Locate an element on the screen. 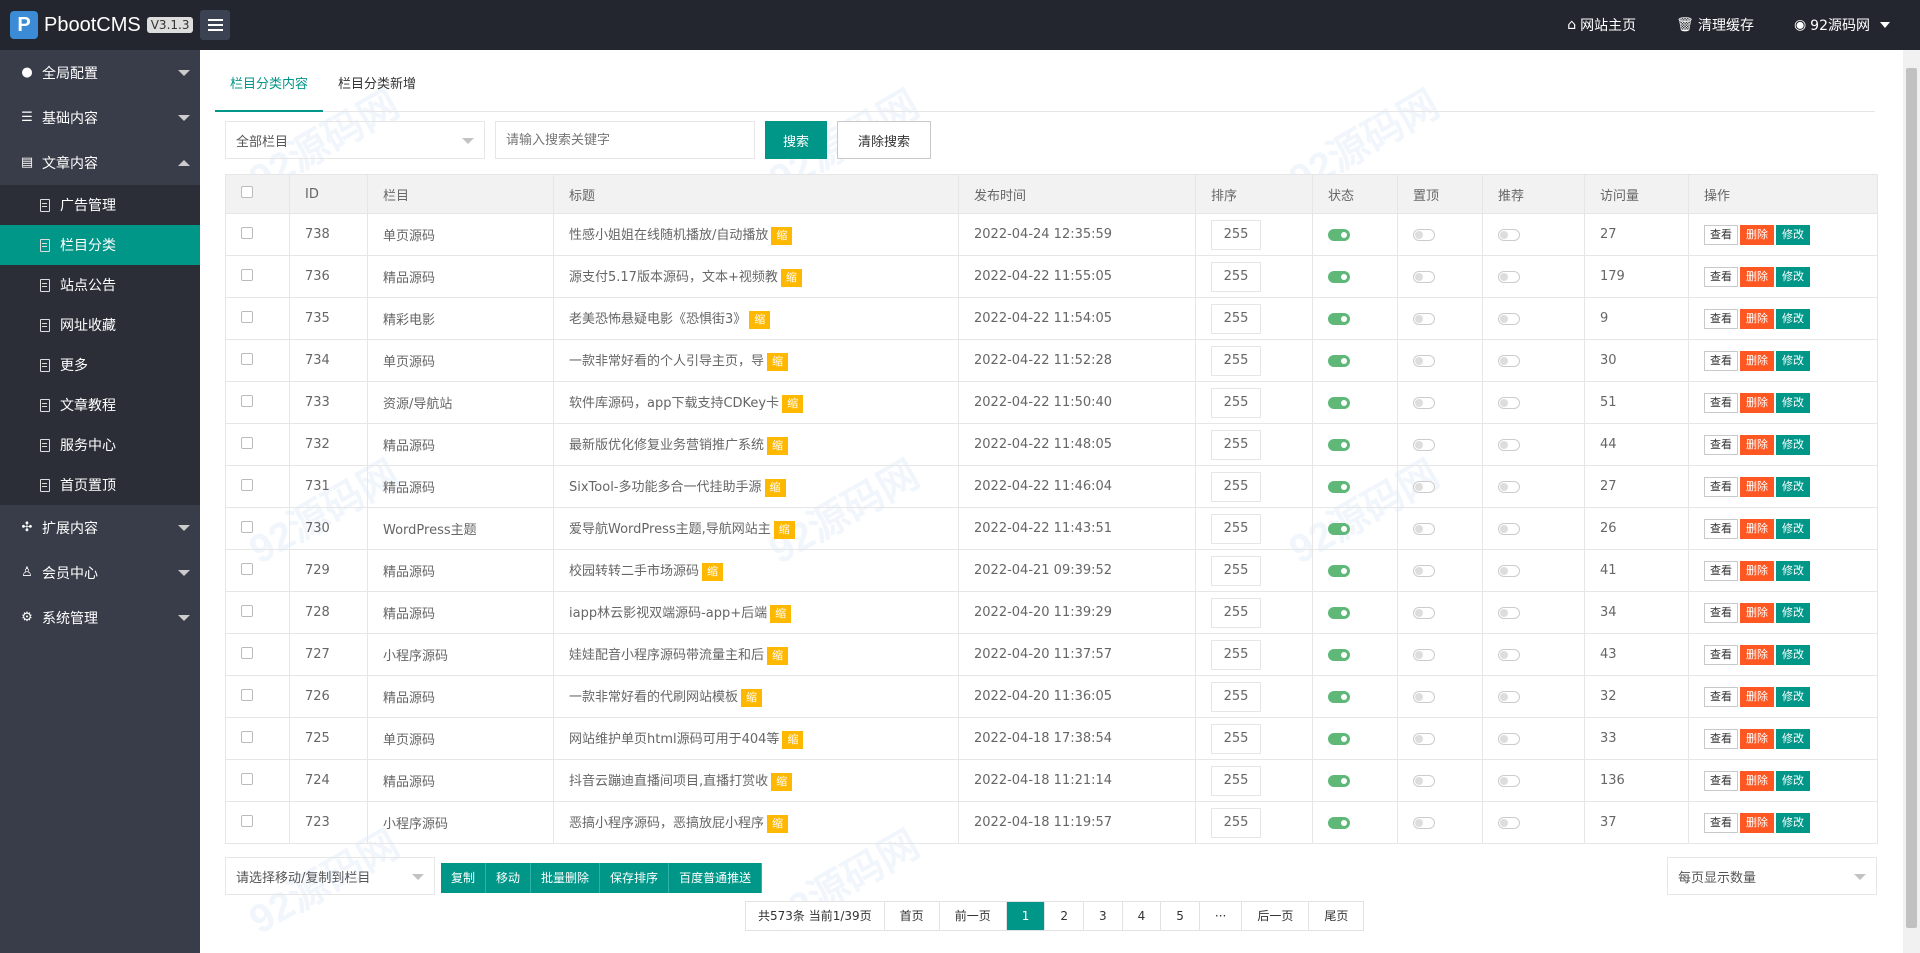 The height and width of the screenshot is (953, 1920). user-menu: ◉ 92源码网 is located at coordinates (1842, 25).